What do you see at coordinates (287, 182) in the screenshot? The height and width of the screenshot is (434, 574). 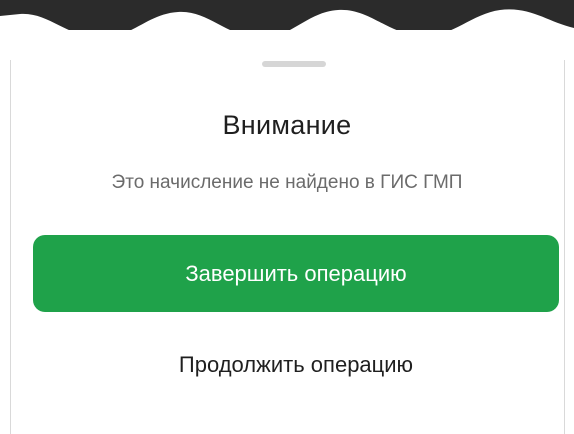 I see `dialog-message: Это начисление не найдено в ГИС ГМП` at bounding box center [287, 182].